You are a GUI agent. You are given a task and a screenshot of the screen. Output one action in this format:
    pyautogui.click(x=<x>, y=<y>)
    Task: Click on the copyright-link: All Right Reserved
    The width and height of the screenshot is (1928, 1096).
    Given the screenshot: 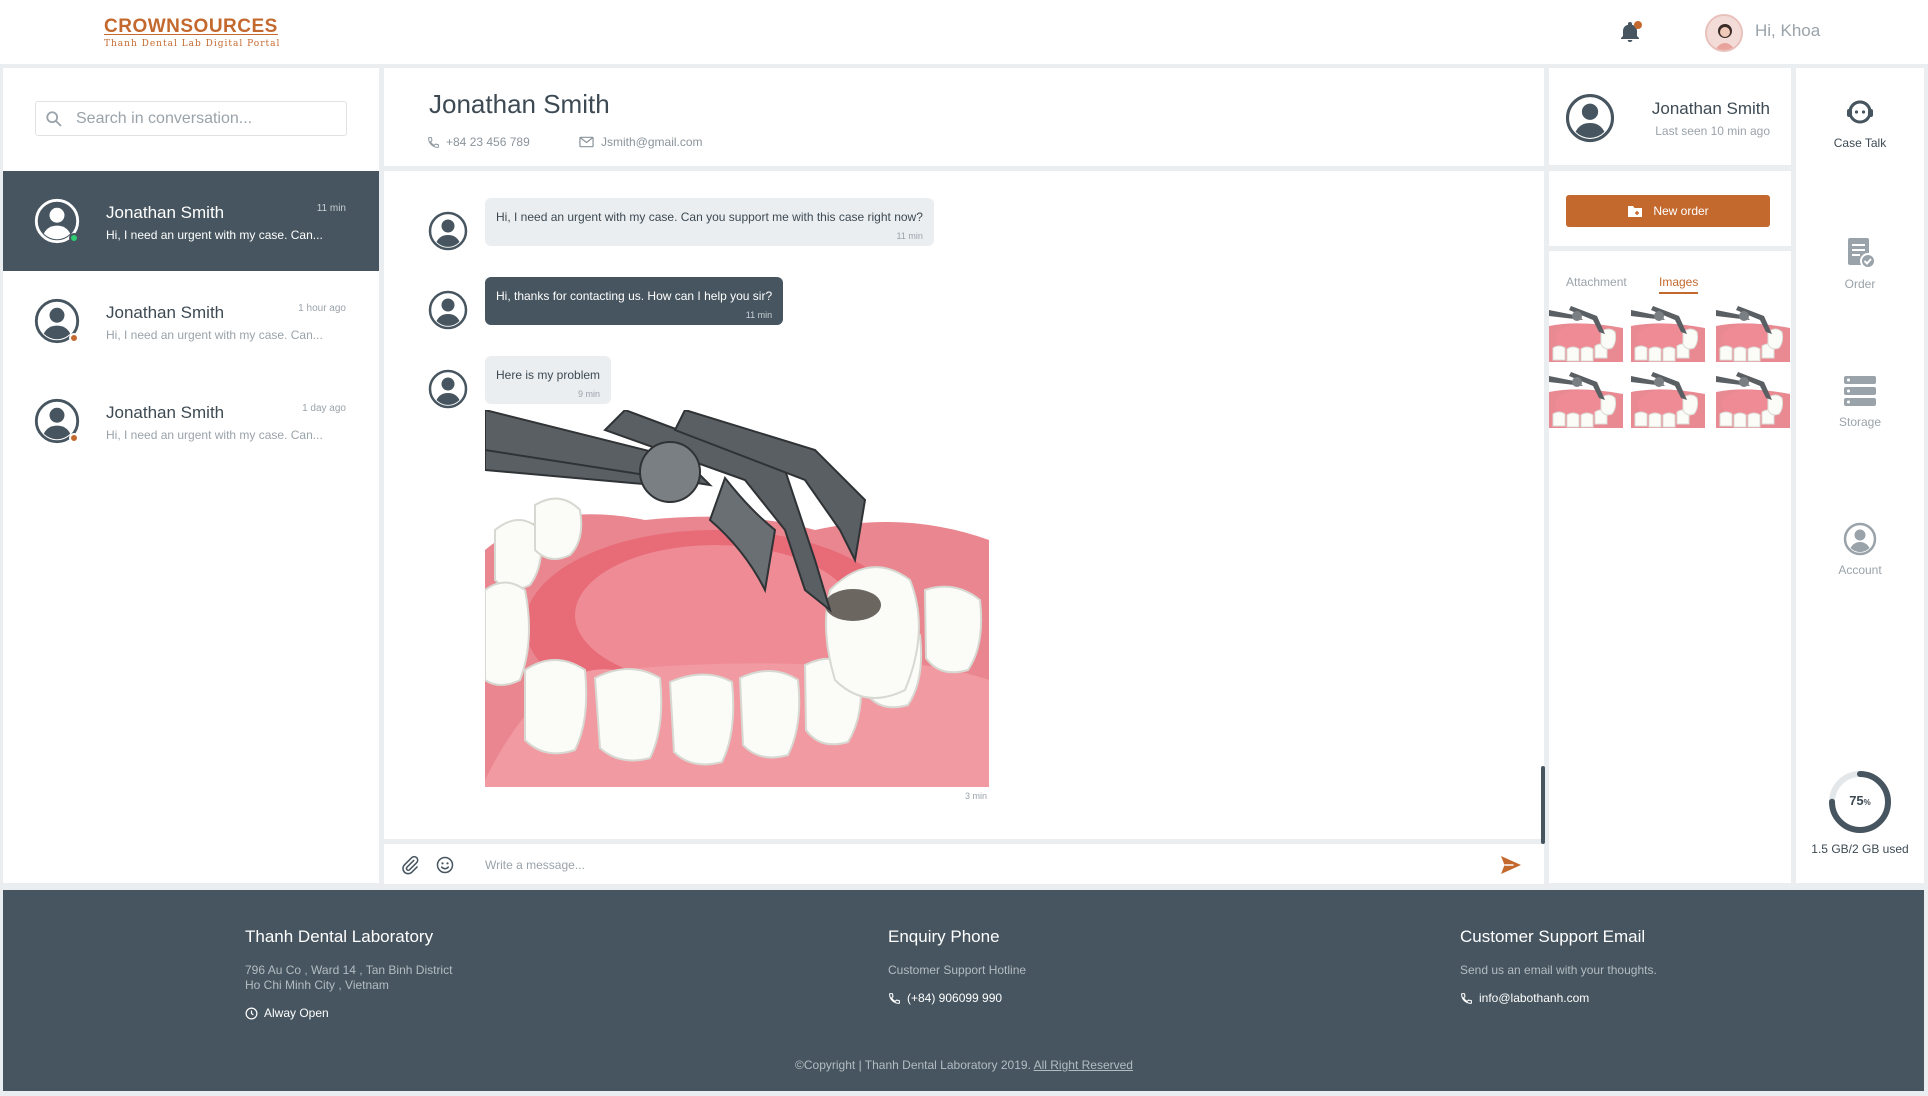 What is the action you would take?
    pyautogui.click(x=1083, y=1065)
    